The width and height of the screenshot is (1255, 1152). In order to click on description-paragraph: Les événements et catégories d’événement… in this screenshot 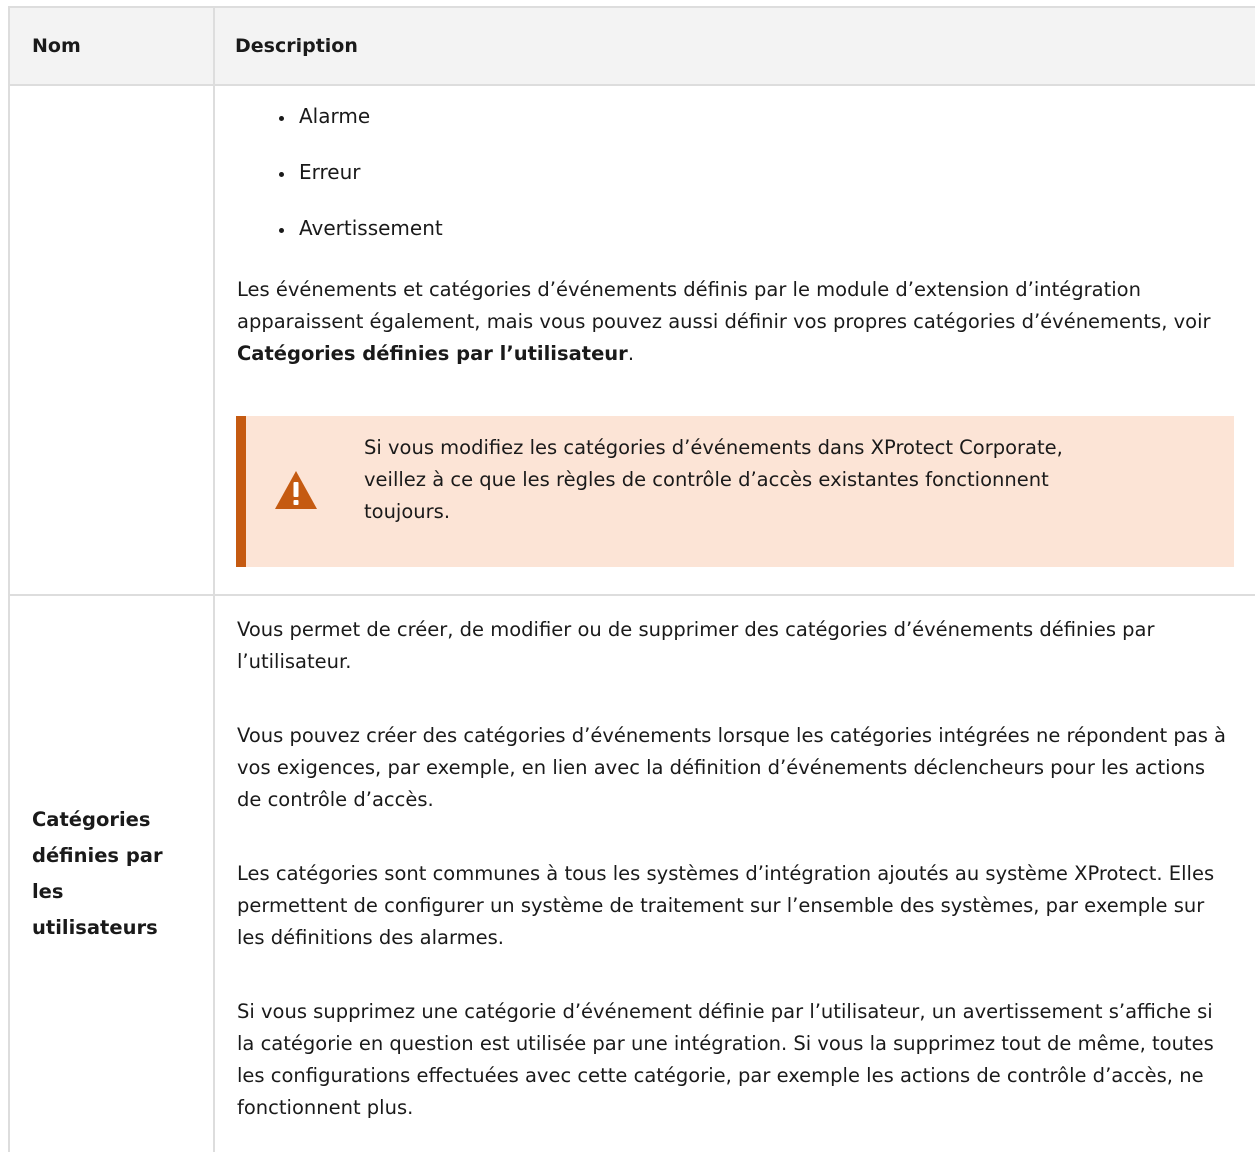, I will do `click(727, 322)`.